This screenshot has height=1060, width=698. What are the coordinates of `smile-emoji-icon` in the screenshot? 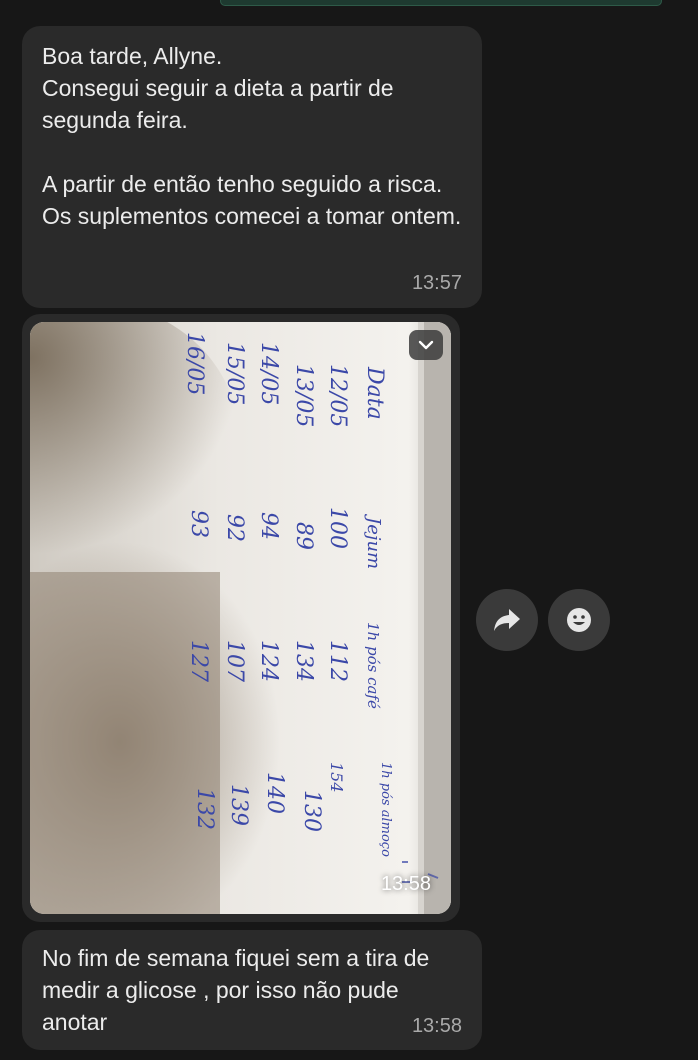 It's located at (579, 620).